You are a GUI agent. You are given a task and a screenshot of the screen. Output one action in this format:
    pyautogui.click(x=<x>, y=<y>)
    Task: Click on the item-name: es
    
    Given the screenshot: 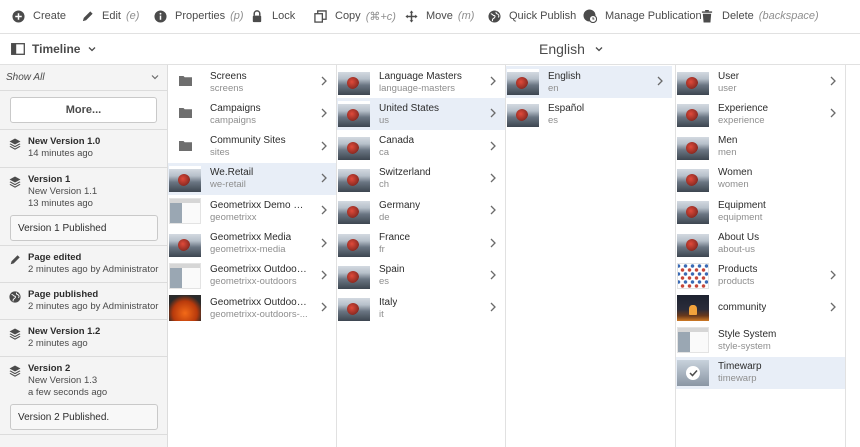 What is the action you would take?
    pyautogui.click(x=384, y=282)
    